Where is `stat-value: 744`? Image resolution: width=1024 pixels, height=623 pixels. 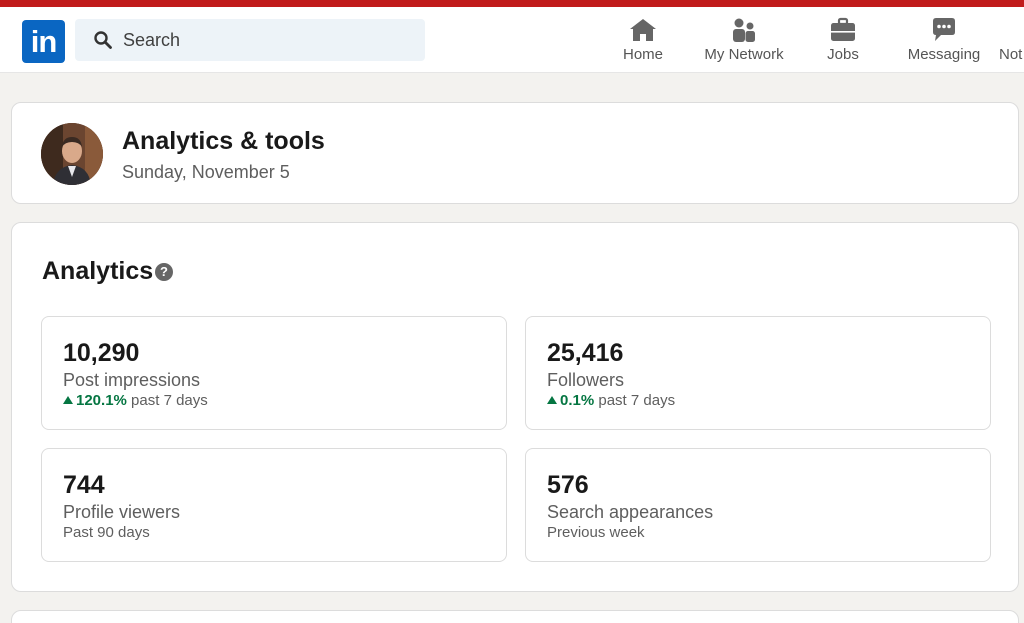 stat-value: 744 is located at coordinates (84, 485).